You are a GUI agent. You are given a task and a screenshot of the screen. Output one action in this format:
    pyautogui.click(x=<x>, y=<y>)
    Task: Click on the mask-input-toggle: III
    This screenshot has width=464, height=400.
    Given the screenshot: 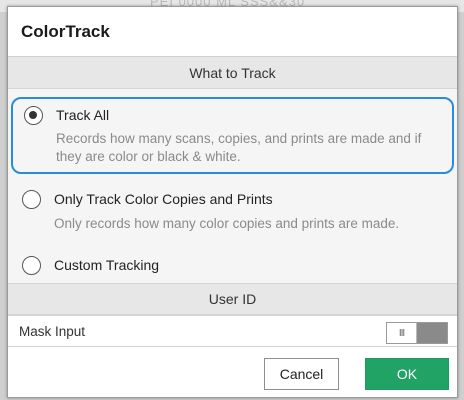 What is the action you would take?
    pyautogui.click(x=417, y=333)
    